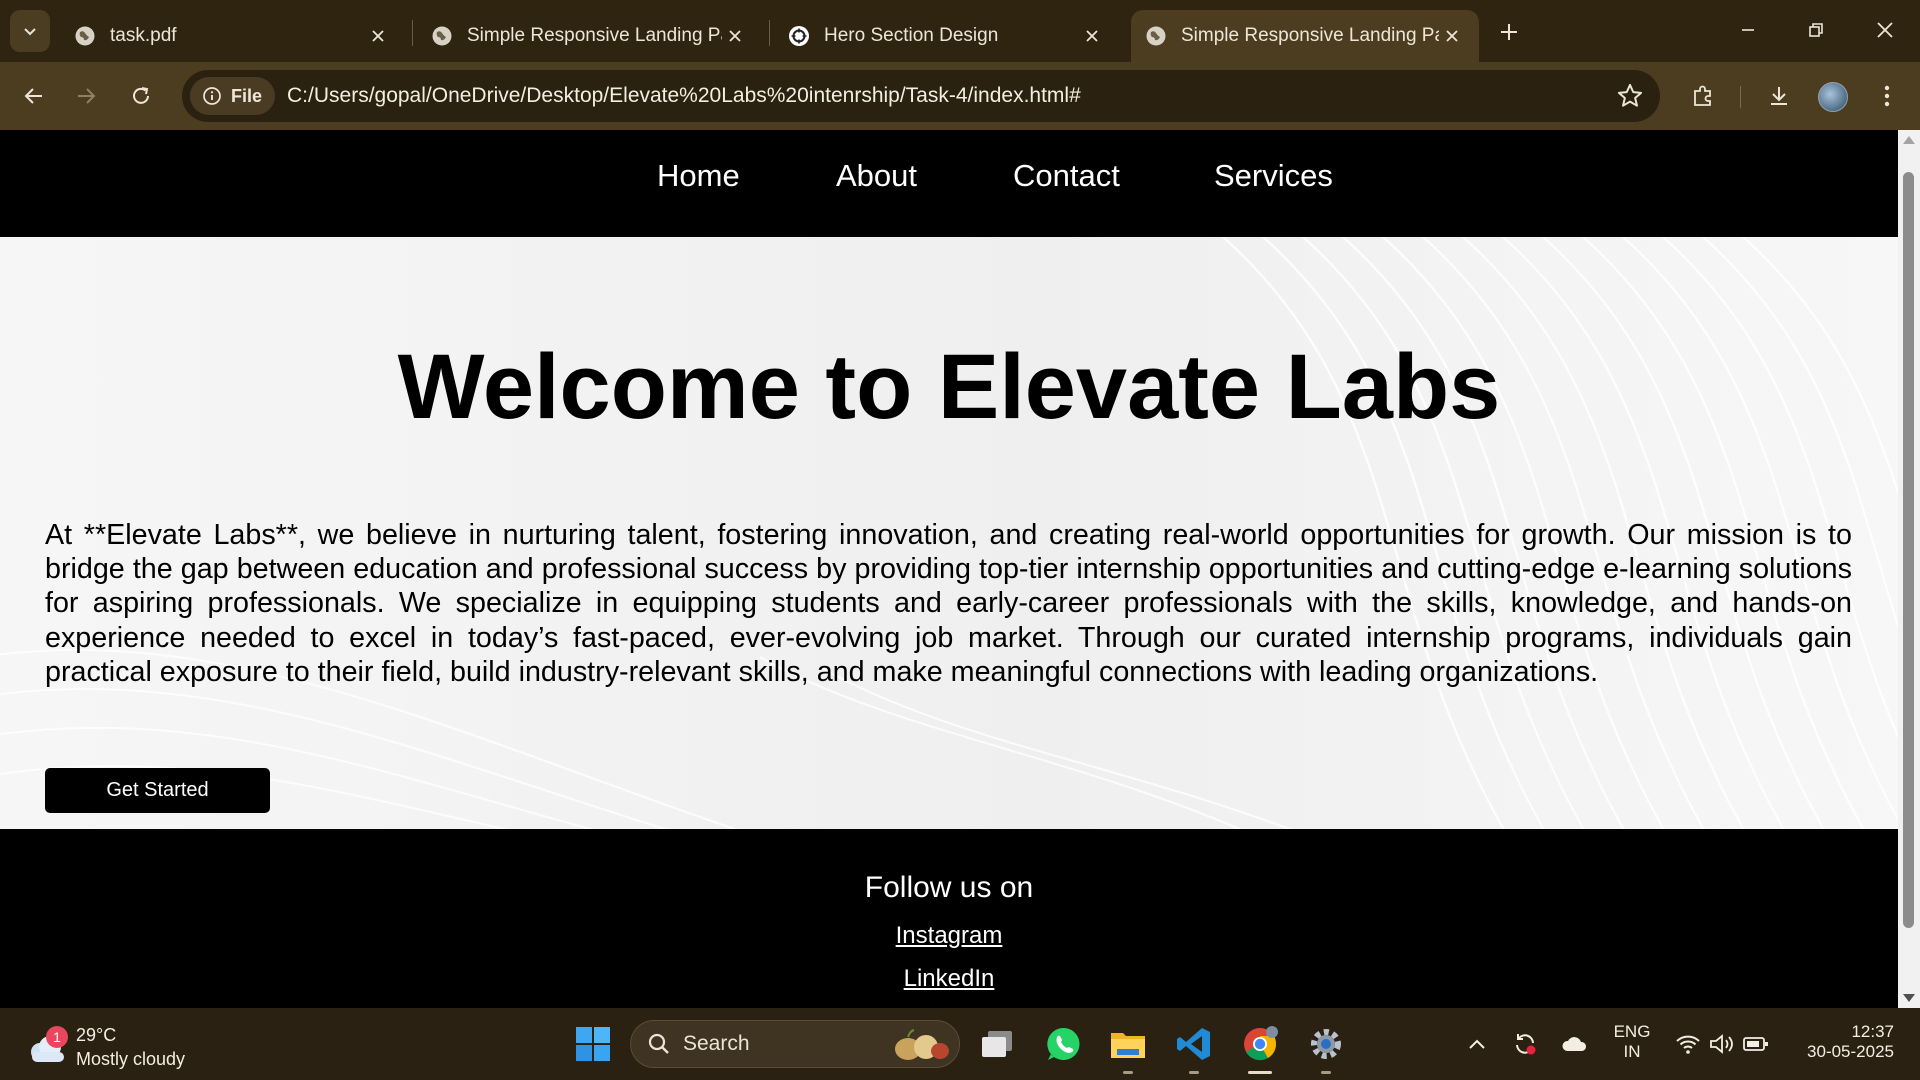  I want to click on nav-home-link: Home, so click(698, 176).